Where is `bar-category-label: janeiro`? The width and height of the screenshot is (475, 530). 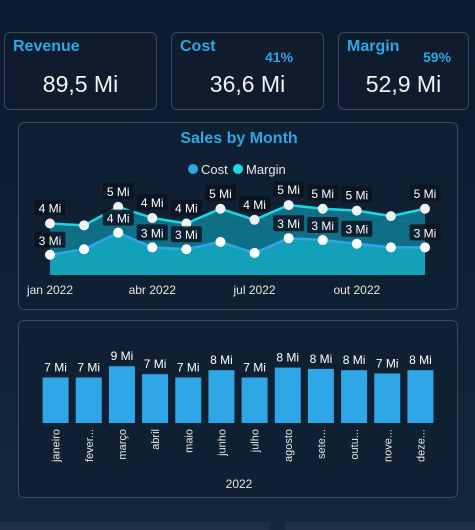 bar-category-label: janeiro is located at coordinates (57, 446).